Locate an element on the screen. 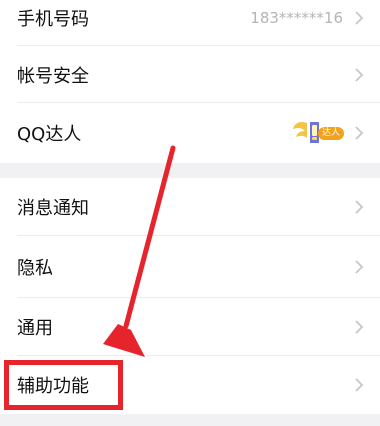  settings-row-notifications: 消息通知 is located at coordinates (190, 207).